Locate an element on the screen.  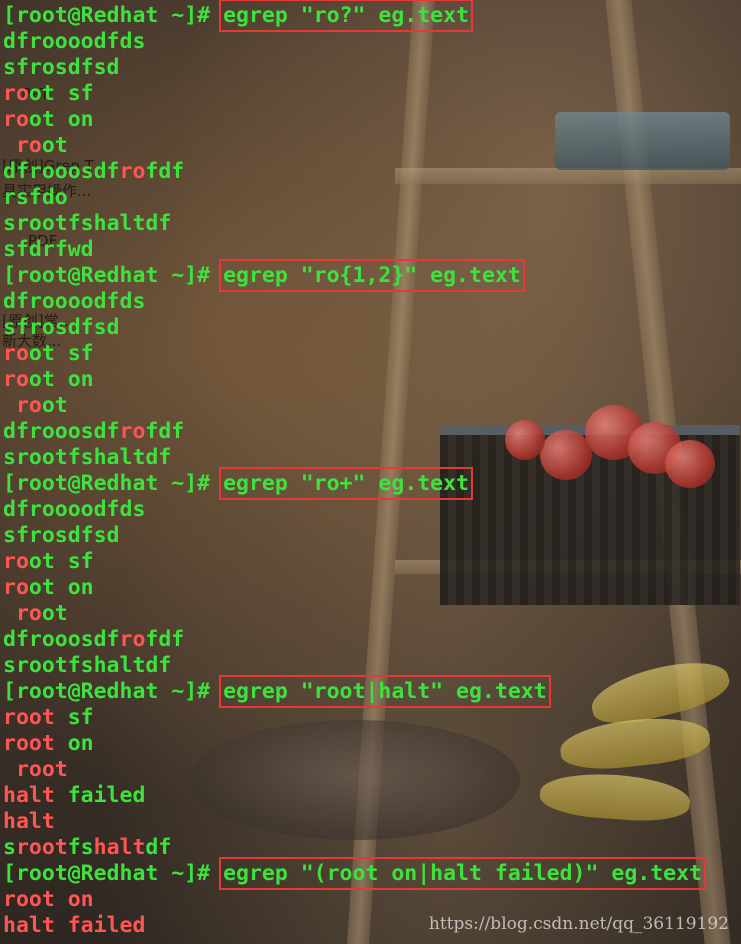
command-line: [root@Redhat ~]# egrep "ro{1,2}" eg.text is located at coordinates (352, 275).